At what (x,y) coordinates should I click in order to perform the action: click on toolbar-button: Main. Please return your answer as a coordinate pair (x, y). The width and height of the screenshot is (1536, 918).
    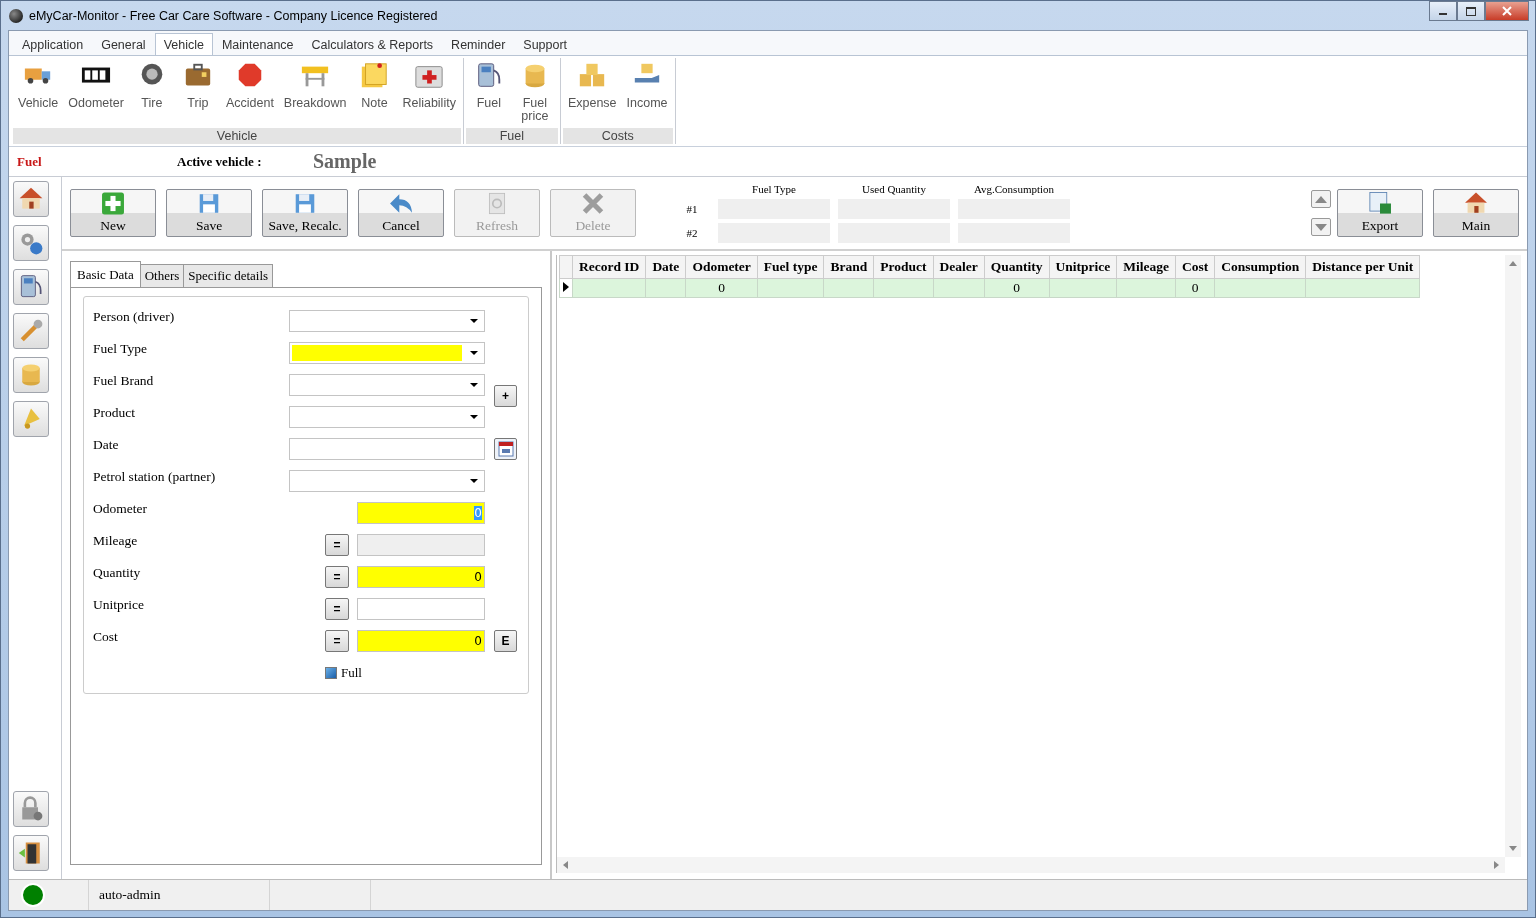
    Looking at the image, I should click on (1476, 213).